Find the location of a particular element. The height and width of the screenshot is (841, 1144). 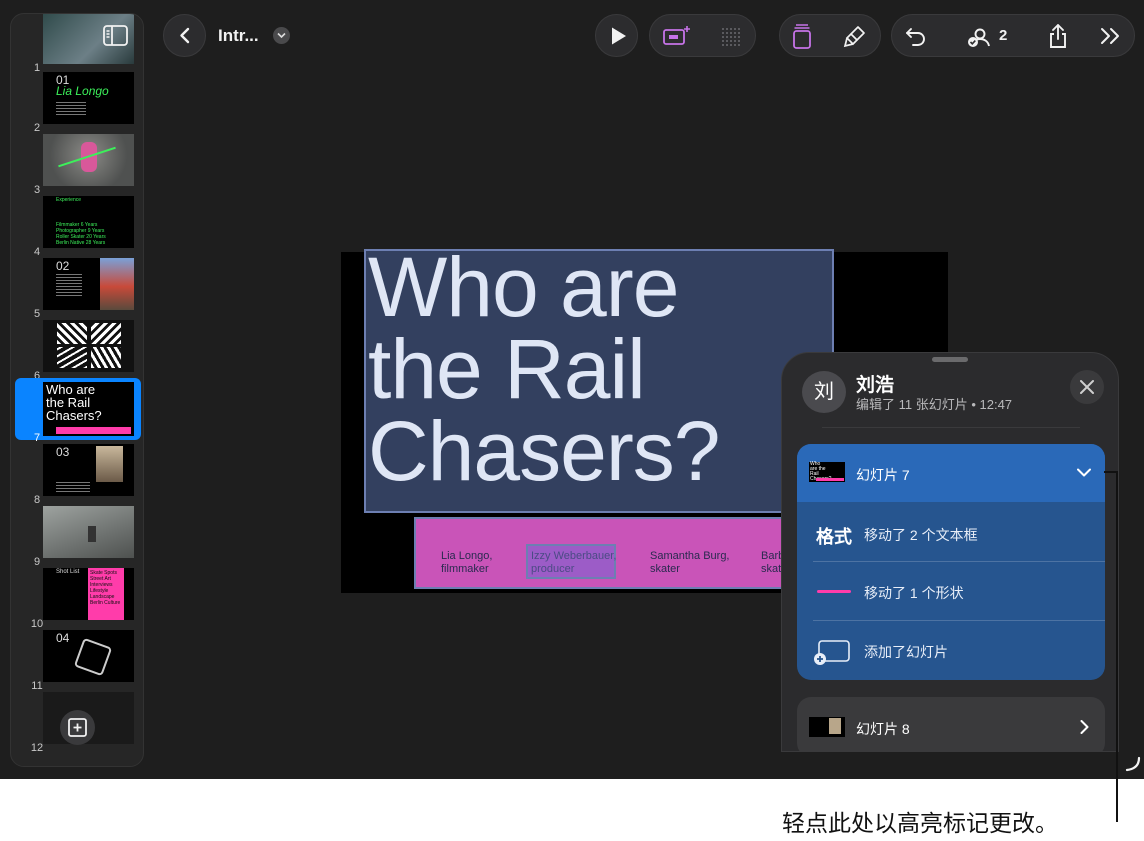

name-izzy: Izzy Weberbauer, producer is located at coordinates (574, 562).